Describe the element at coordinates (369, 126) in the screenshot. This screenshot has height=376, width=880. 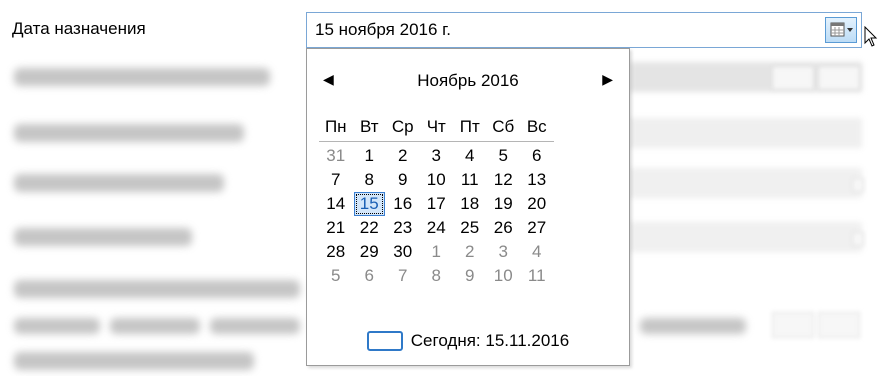
I see `weekday-label: Вт` at that location.